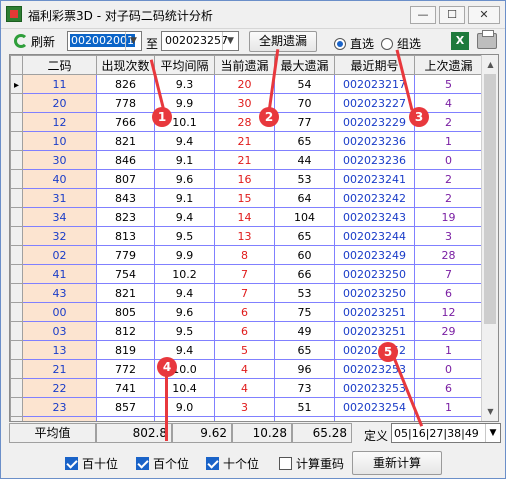  I want to click on to-period-select: 002023257 ▼, so click(200, 41).